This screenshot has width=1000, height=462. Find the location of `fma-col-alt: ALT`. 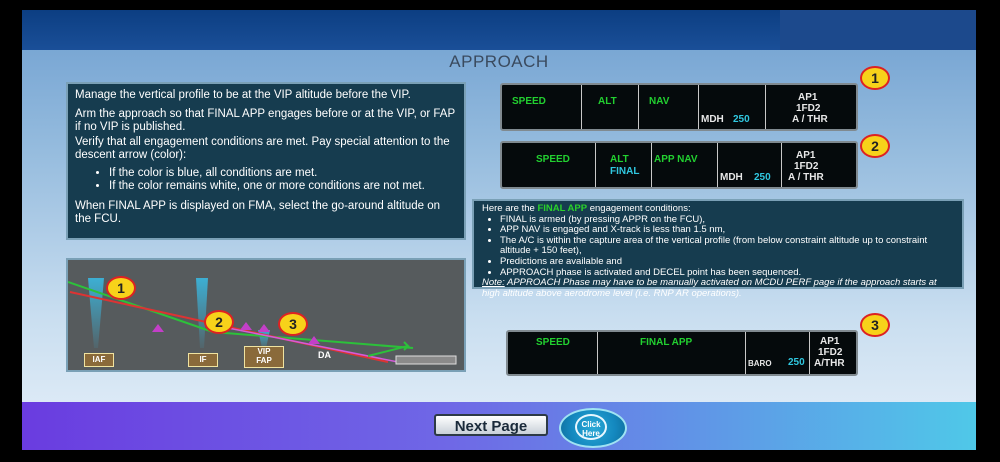

fma-col-alt: ALT is located at coordinates (610, 107).